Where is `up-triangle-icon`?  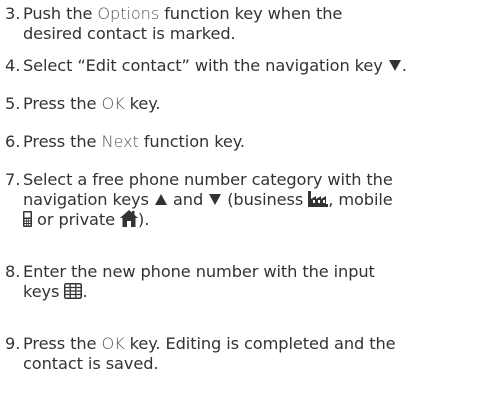
up-triangle-icon is located at coordinates (160, 199).